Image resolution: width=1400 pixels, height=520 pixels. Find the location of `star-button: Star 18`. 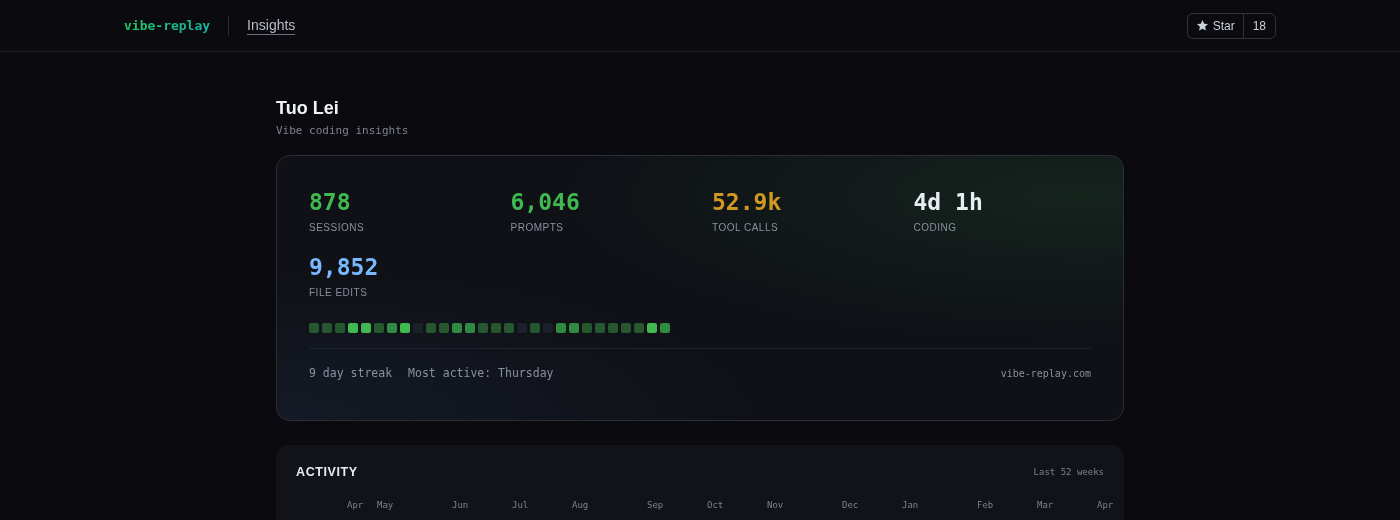

star-button: Star 18 is located at coordinates (1231, 25).